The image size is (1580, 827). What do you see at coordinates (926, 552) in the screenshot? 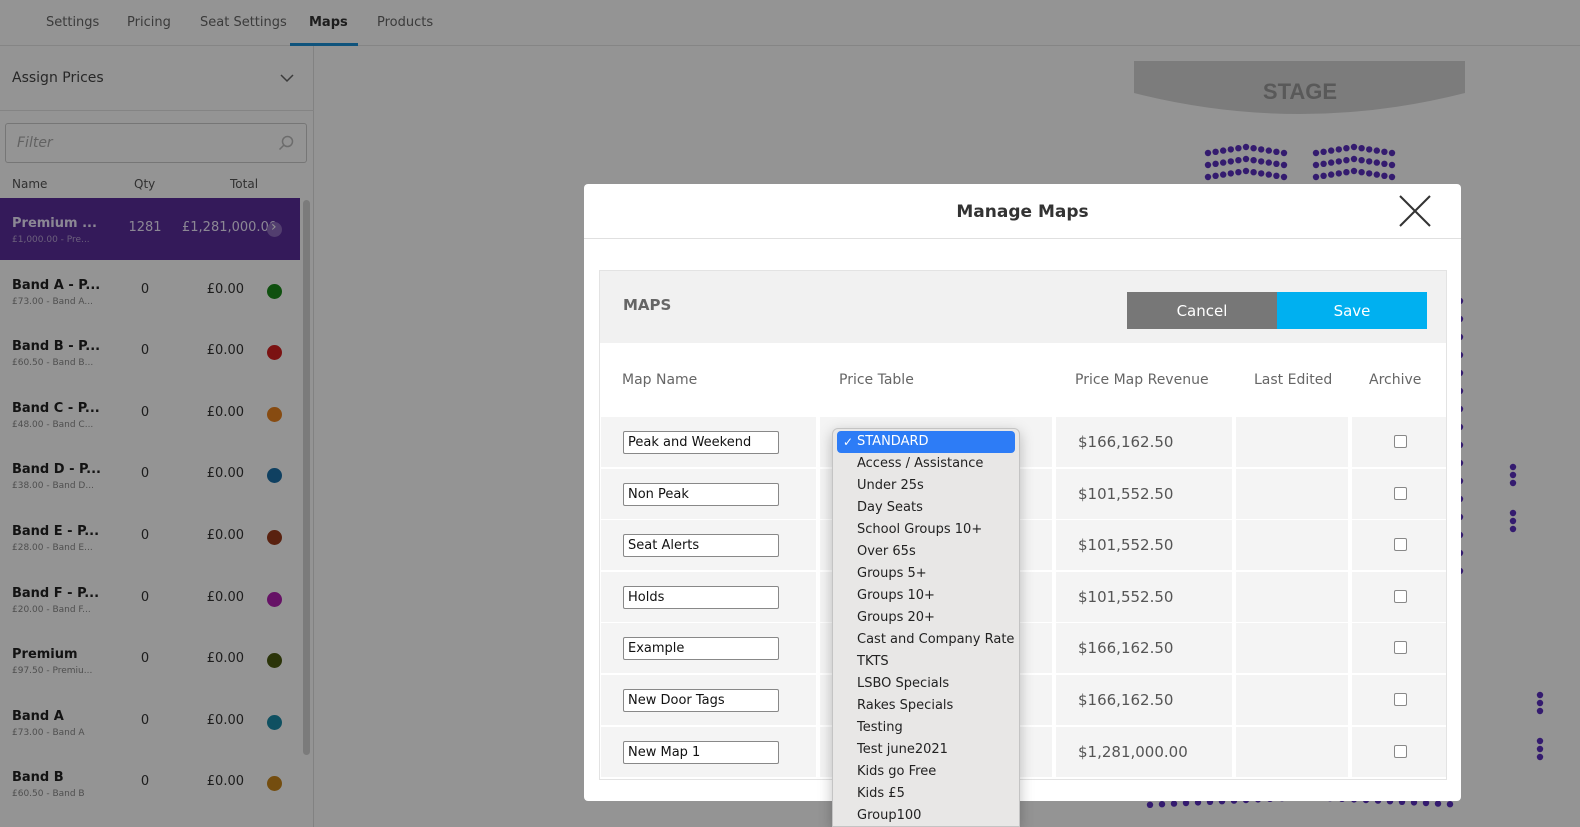
I see `price-table-option: Over 65s` at bounding box center [926, 552].